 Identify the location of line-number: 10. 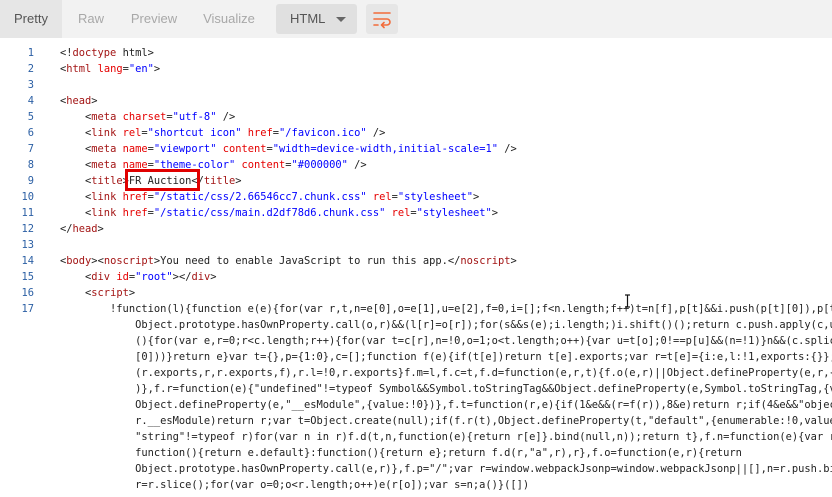
(27, 197).